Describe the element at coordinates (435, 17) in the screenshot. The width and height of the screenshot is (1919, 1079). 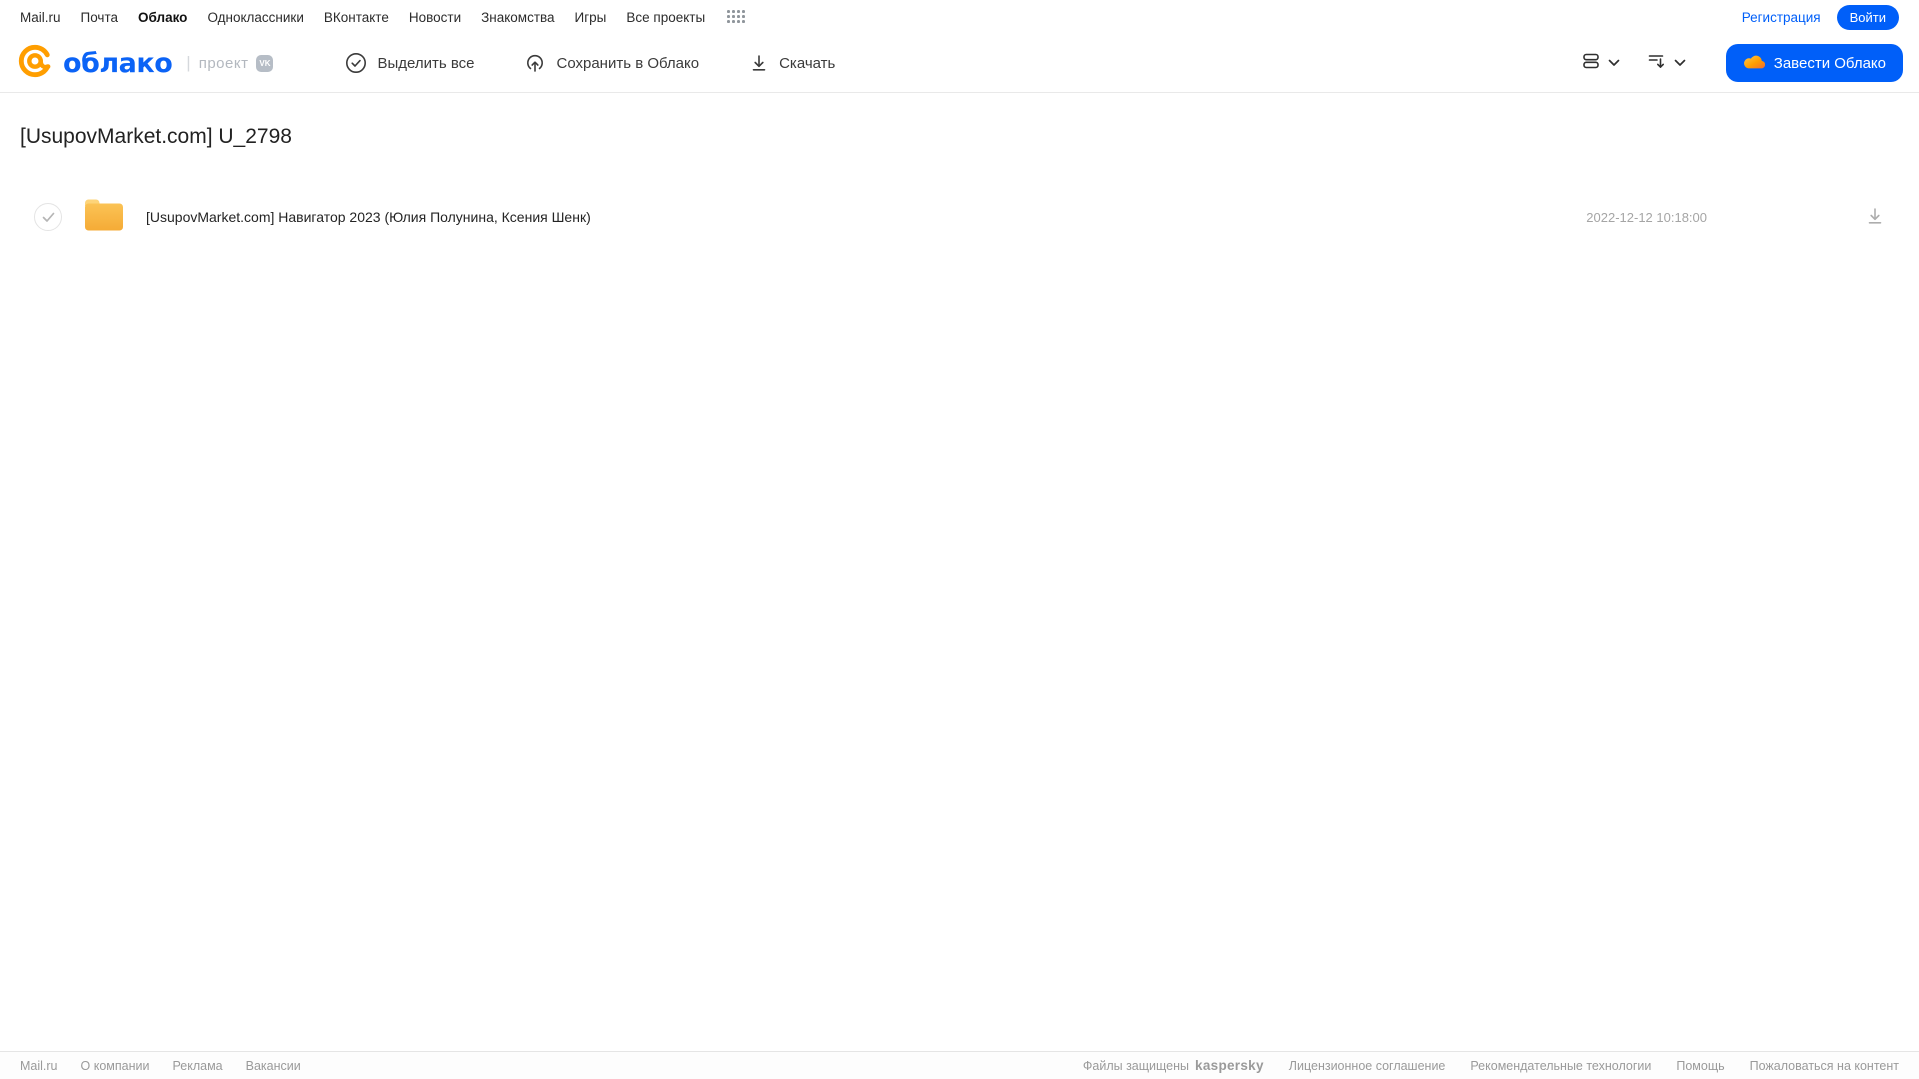
I see `nav-link-novosti: Новости` at that location.